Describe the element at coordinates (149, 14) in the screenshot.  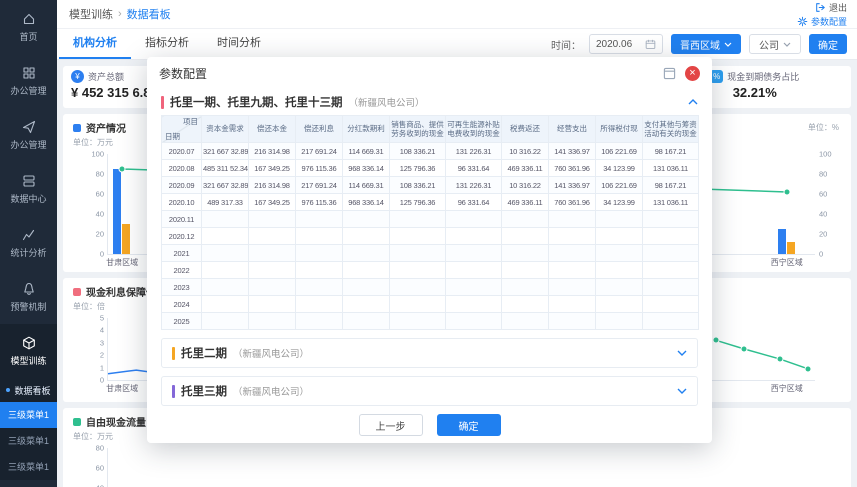
I see `breadcrumb-current: 数据看板` at that location.